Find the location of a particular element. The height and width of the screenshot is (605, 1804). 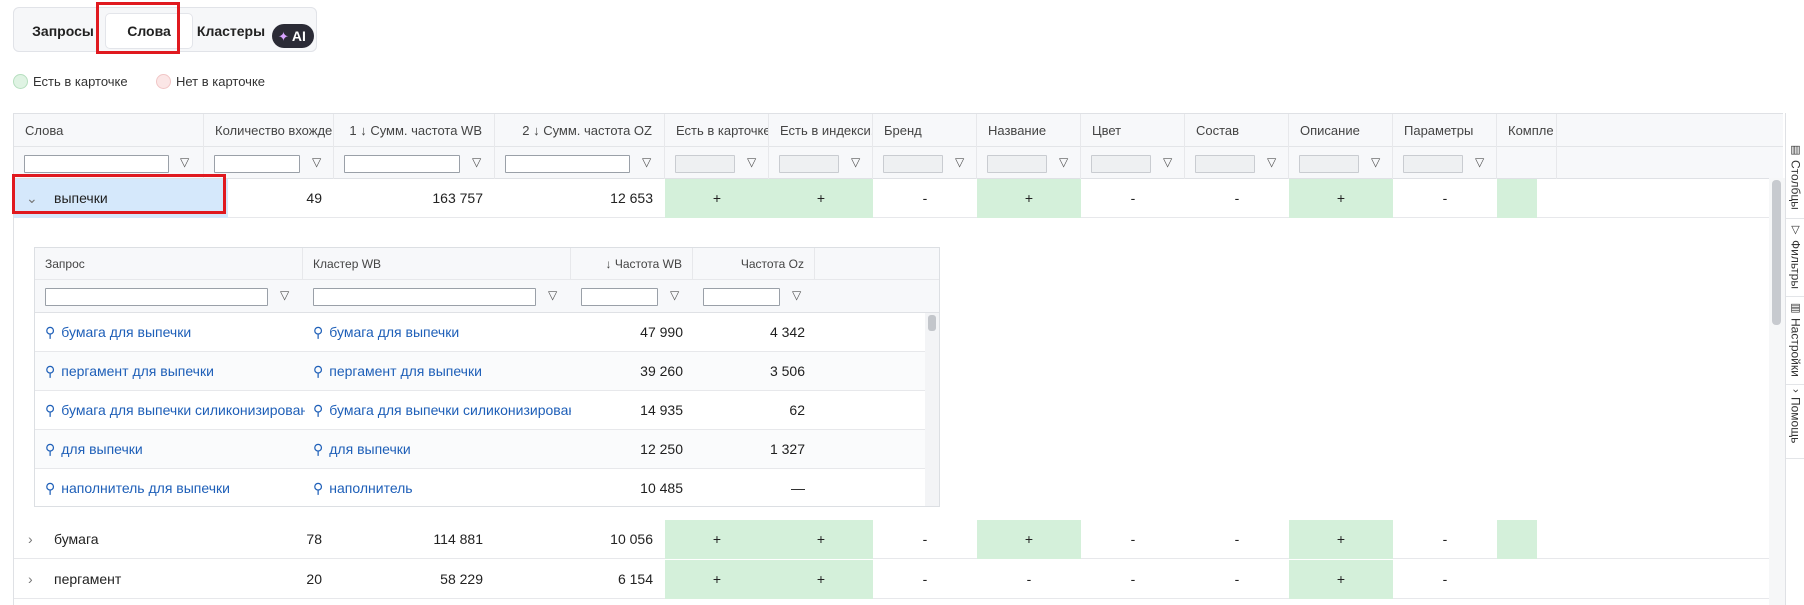

col-header-sum-oz: 2 ↓ Сумм. частота OZ is located at coordinates (580, 130).